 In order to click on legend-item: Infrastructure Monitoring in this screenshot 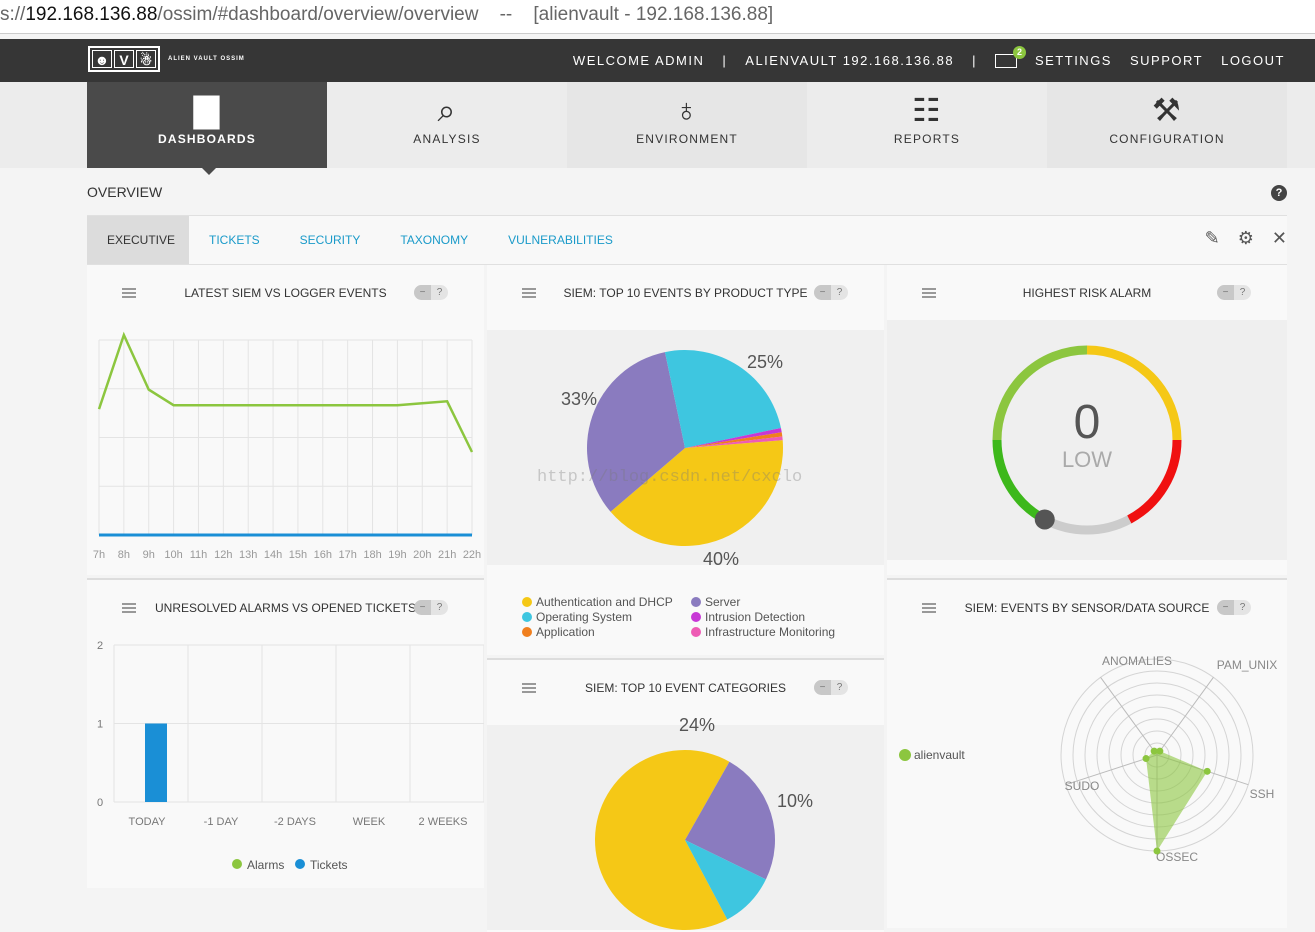, I will do `click(763, 632)`.